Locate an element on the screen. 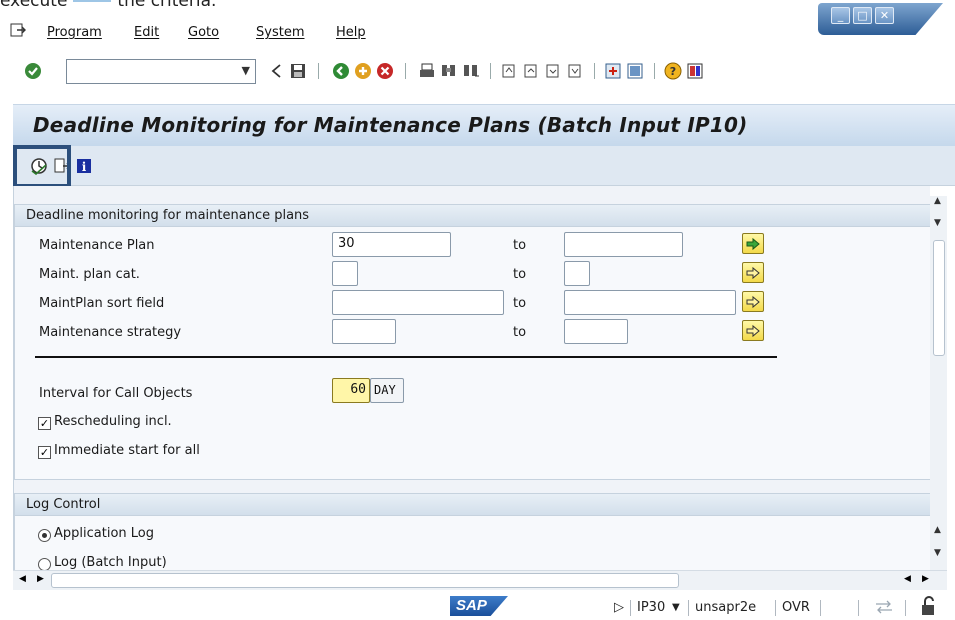 The height and width of the screenshot is (620, 955). connection-icon is located at coordinates (884, 607).